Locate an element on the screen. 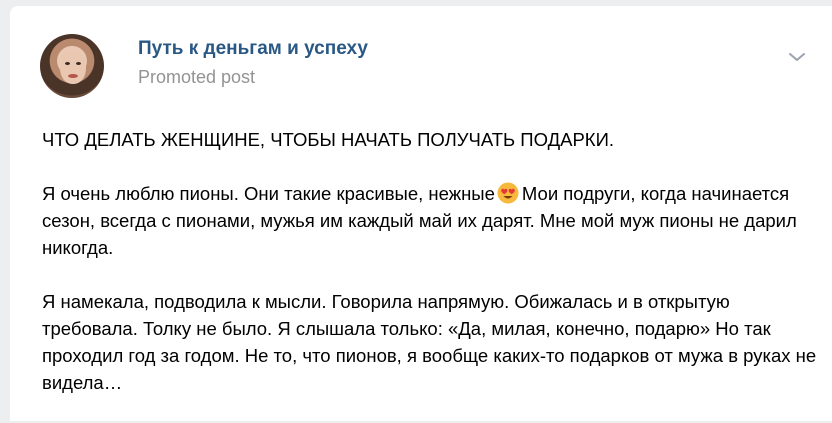  post-titles: Путь к деньгам и успеху Promoted post is located at coordinates (253, 63).